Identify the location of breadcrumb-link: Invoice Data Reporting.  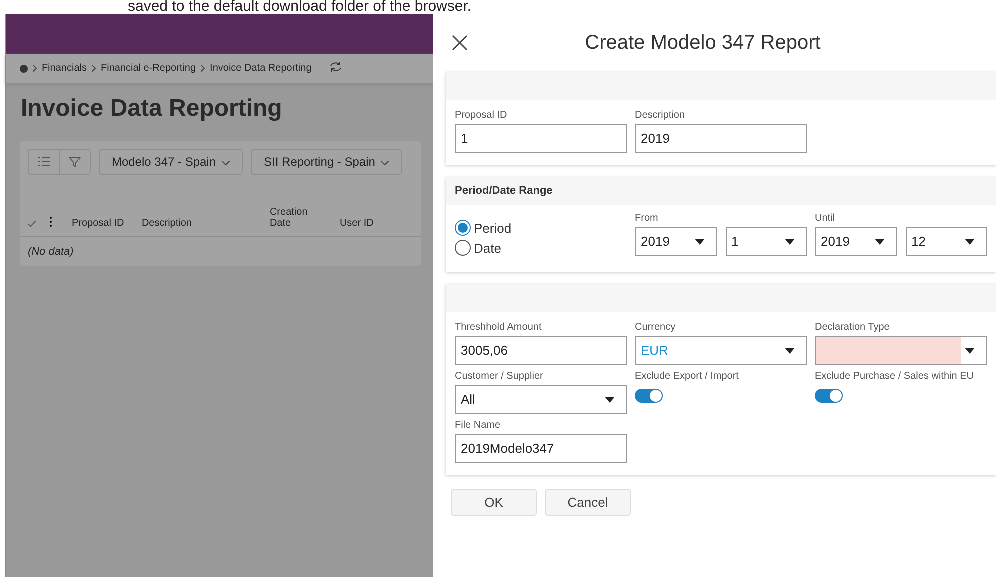
(261, 68).